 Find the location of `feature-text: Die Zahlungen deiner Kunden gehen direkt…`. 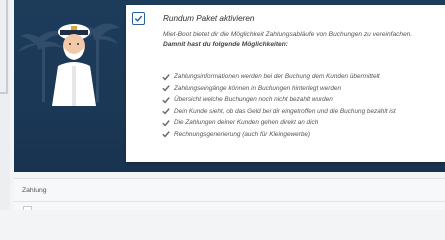

feature-text: Die Zahlungen deiner Kunden gehen direkt… is located at coordinates (246, 123).